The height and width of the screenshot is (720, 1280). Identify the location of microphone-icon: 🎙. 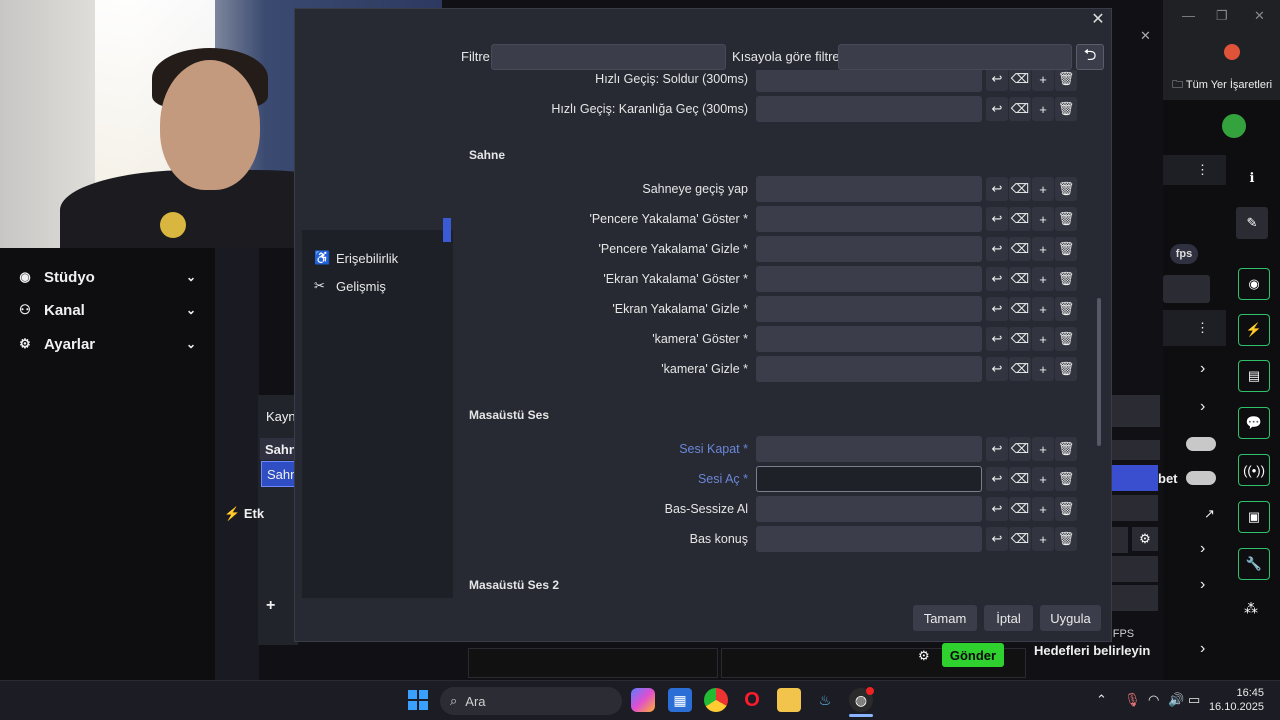
(1132, 700).